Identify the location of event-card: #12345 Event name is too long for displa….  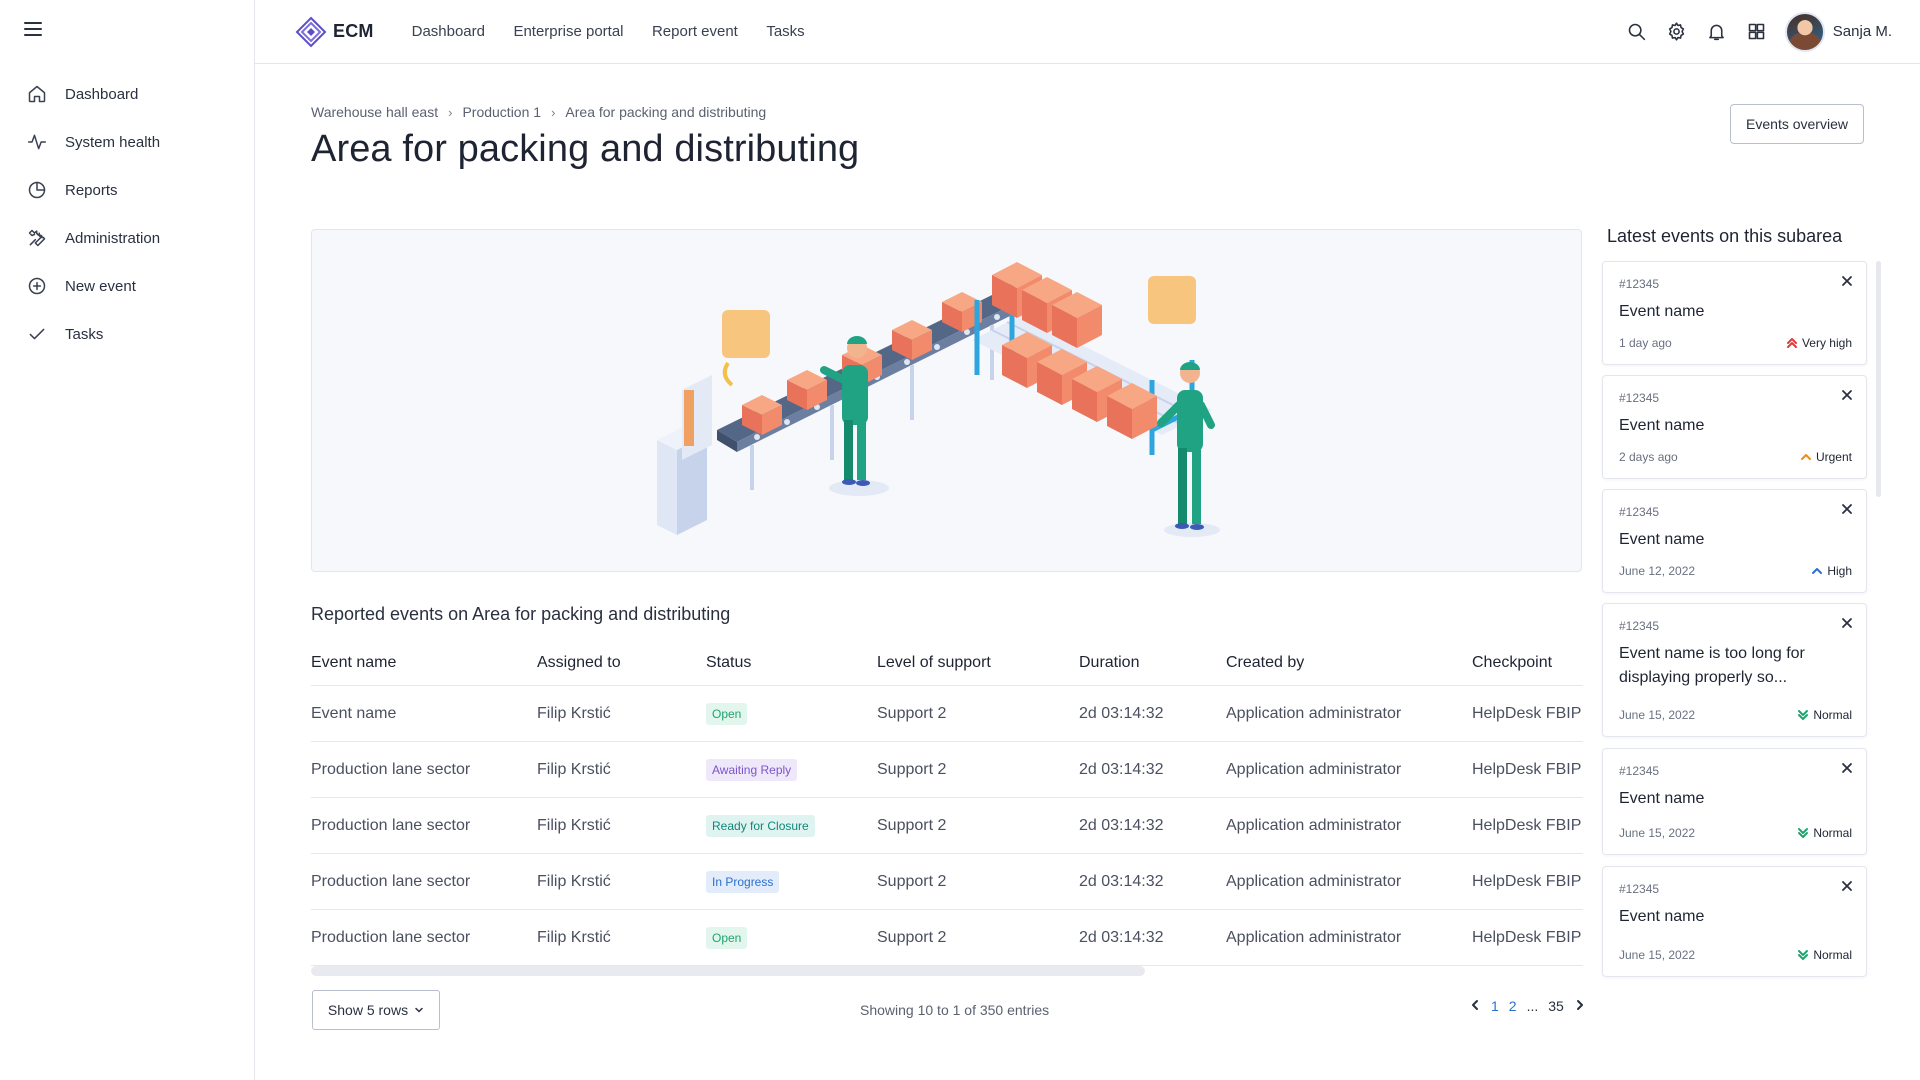
(1734, 670).